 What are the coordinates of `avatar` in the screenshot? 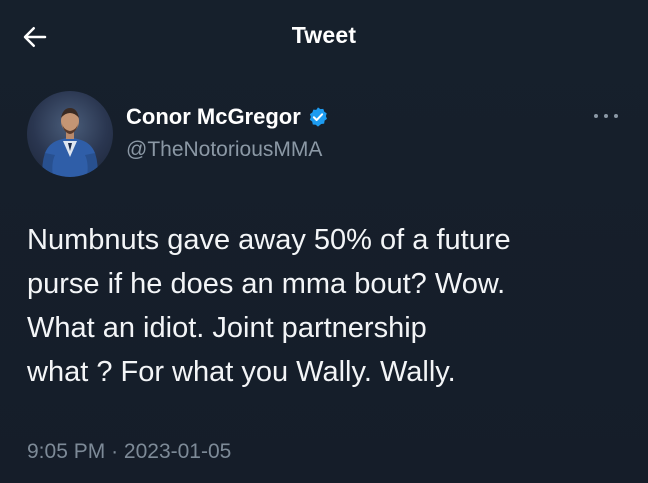 It's located at (70, 134).